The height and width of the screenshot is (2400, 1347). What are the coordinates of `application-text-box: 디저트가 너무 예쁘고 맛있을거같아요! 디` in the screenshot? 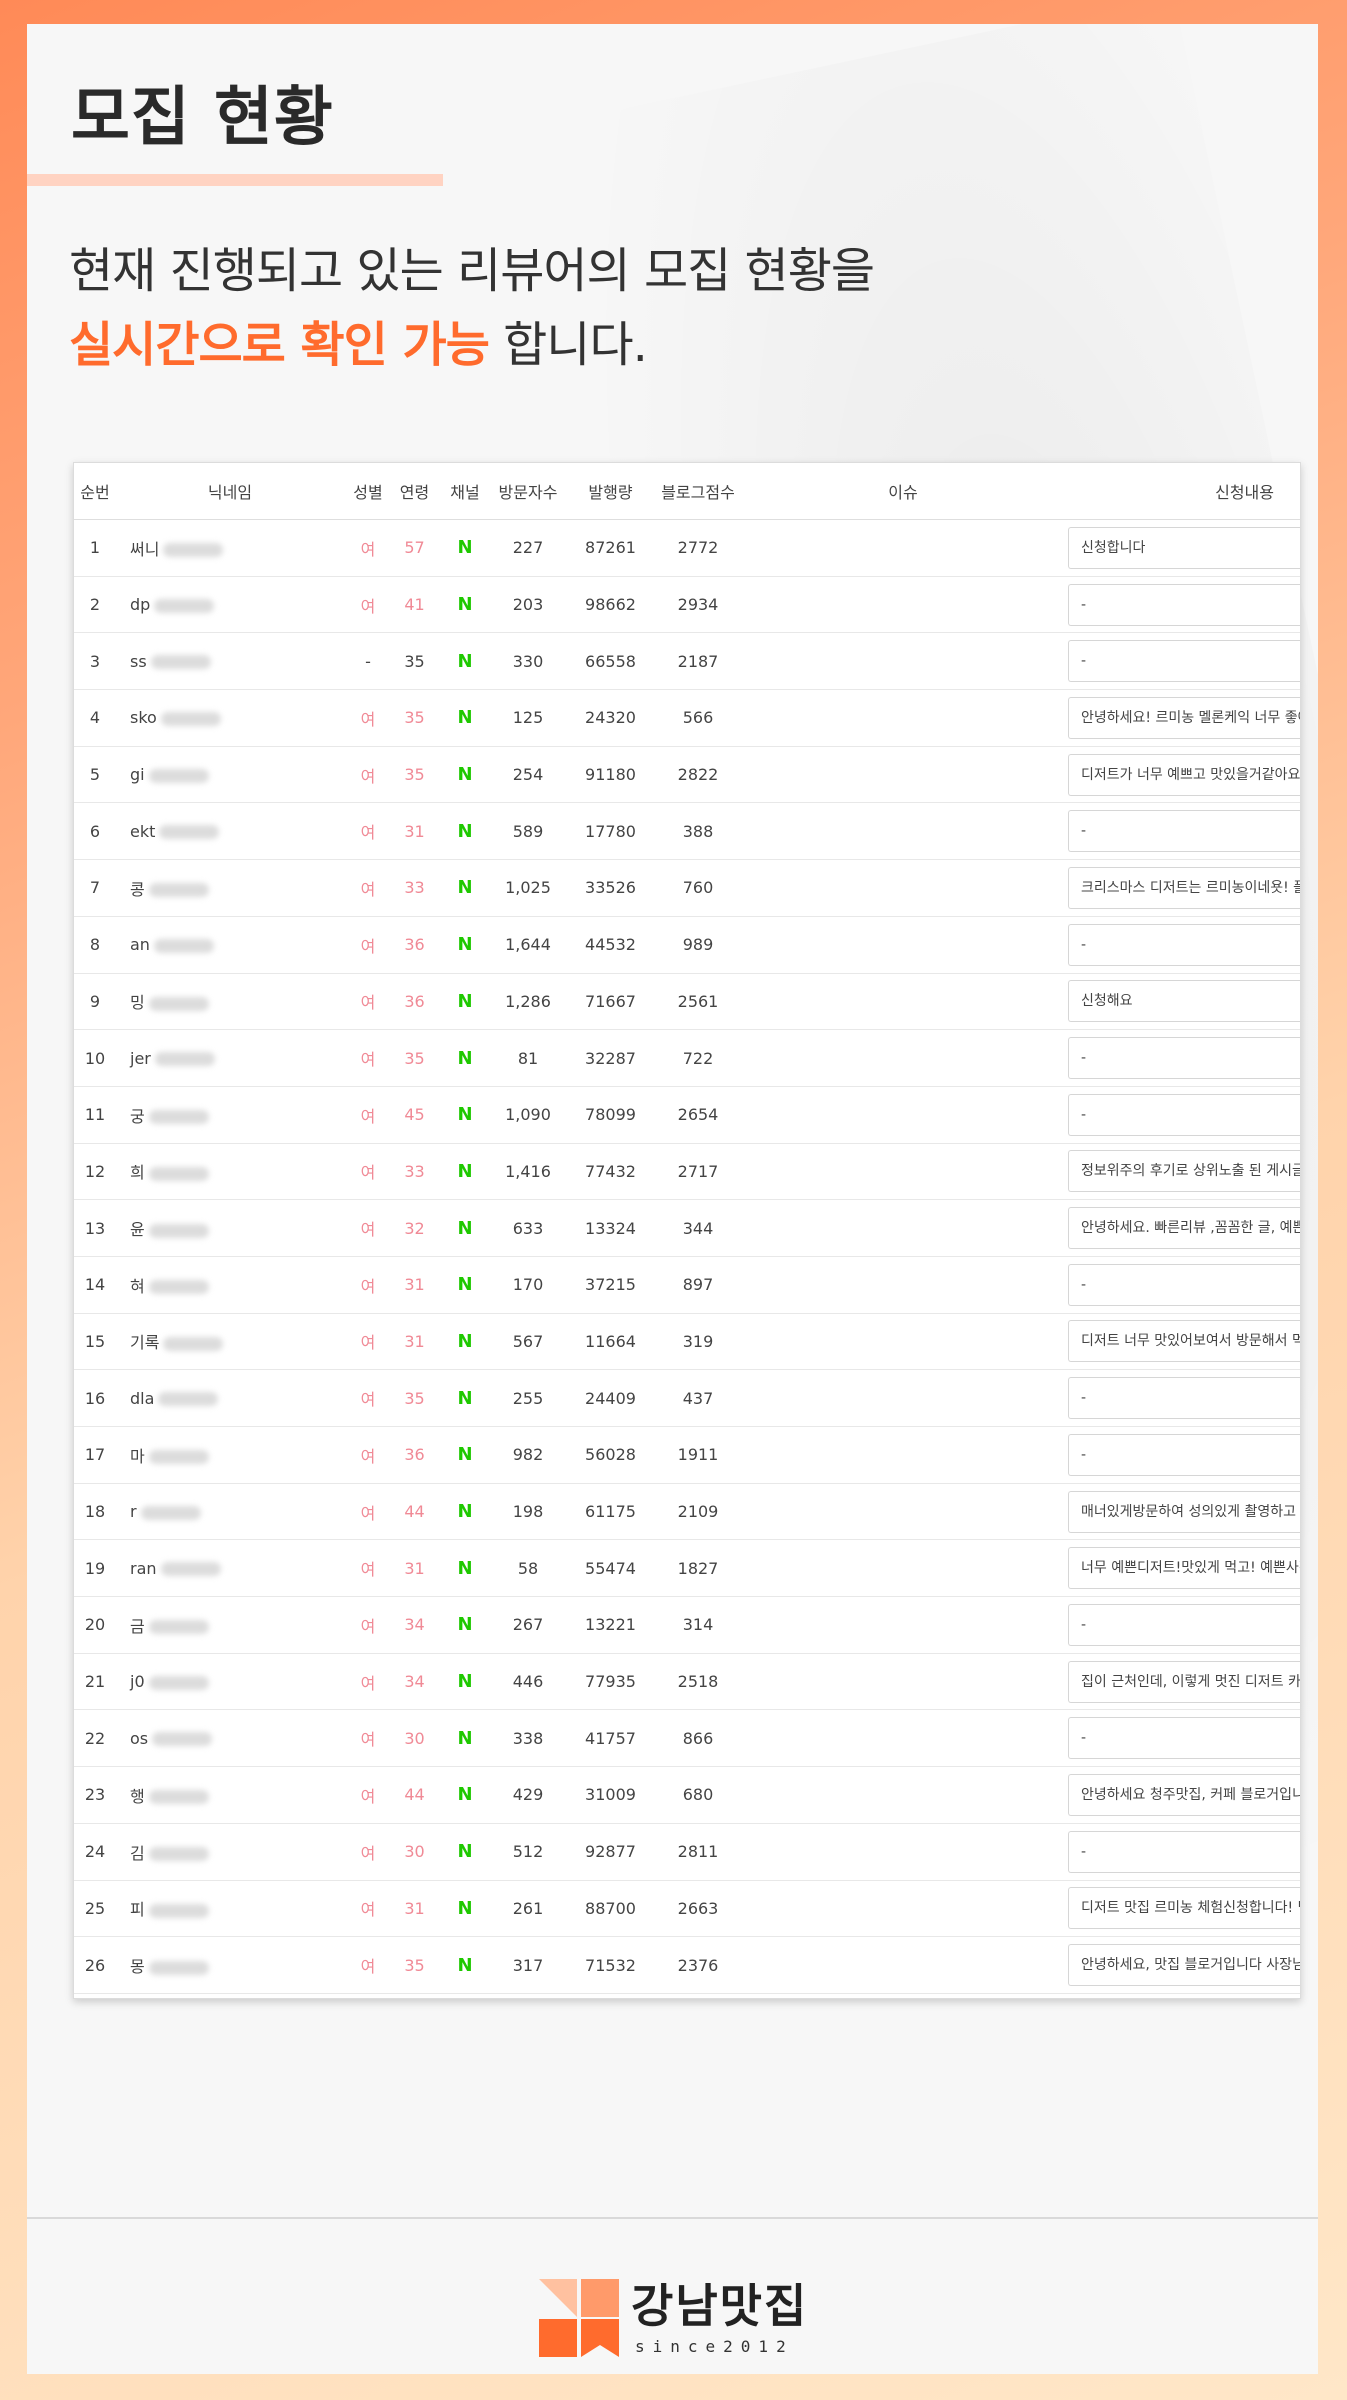 It's located at (1184, 774).